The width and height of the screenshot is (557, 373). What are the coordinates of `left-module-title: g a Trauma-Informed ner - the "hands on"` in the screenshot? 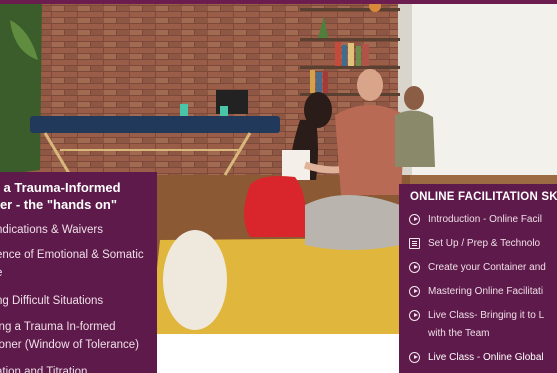 It's located at (78, 196).